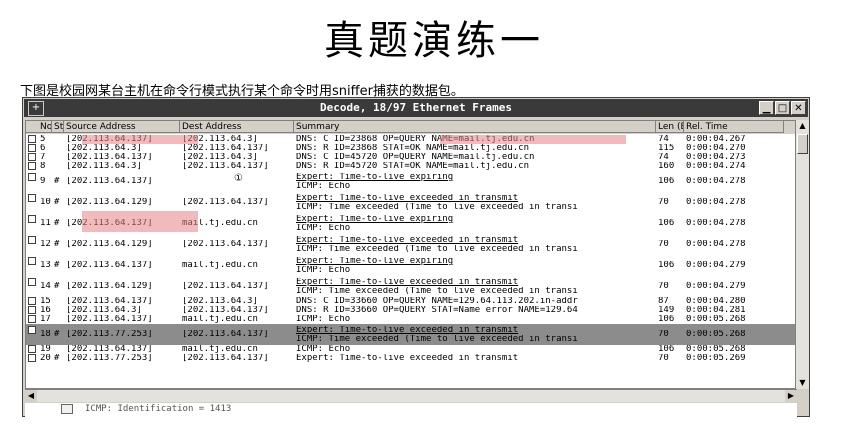 This screenshot has width=868, height=433. Describe the element at coordinates (43, 139) in the screenshot. I see `cell-no: 5` at that location.